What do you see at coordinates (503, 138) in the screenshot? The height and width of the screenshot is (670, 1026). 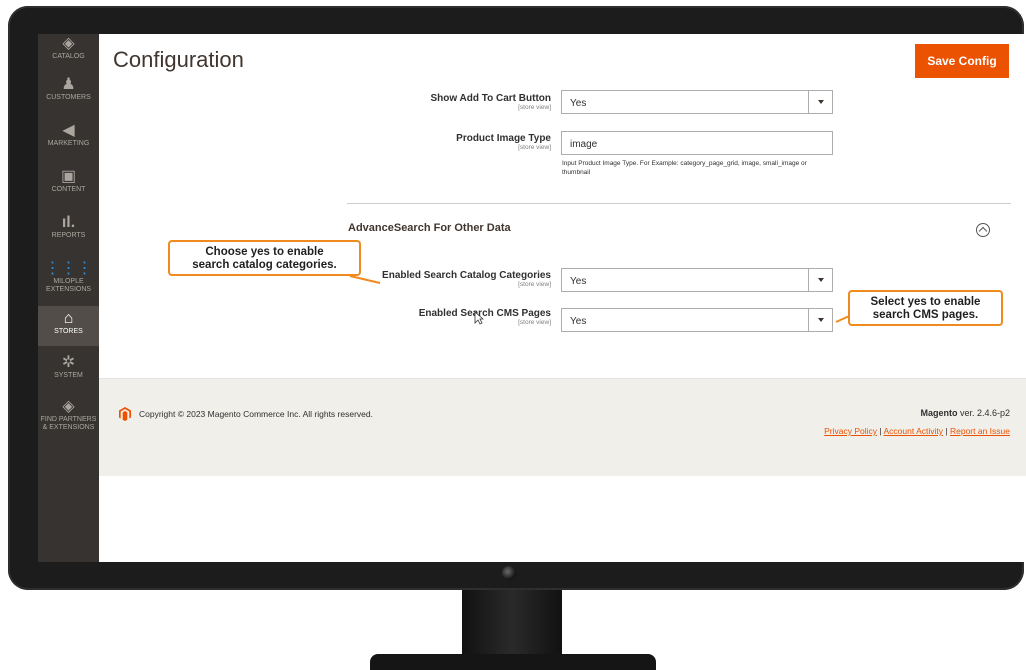 I see `field-label: Product Image Type` at bounding box center [503, 138].